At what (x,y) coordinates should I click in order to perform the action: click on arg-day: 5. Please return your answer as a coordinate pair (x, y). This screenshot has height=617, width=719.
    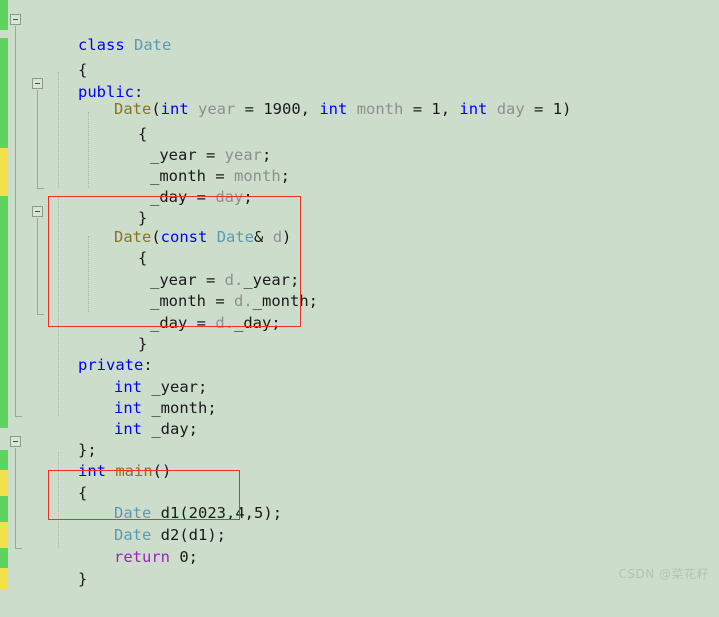
    Looking at the image, I should click on (259, 513).